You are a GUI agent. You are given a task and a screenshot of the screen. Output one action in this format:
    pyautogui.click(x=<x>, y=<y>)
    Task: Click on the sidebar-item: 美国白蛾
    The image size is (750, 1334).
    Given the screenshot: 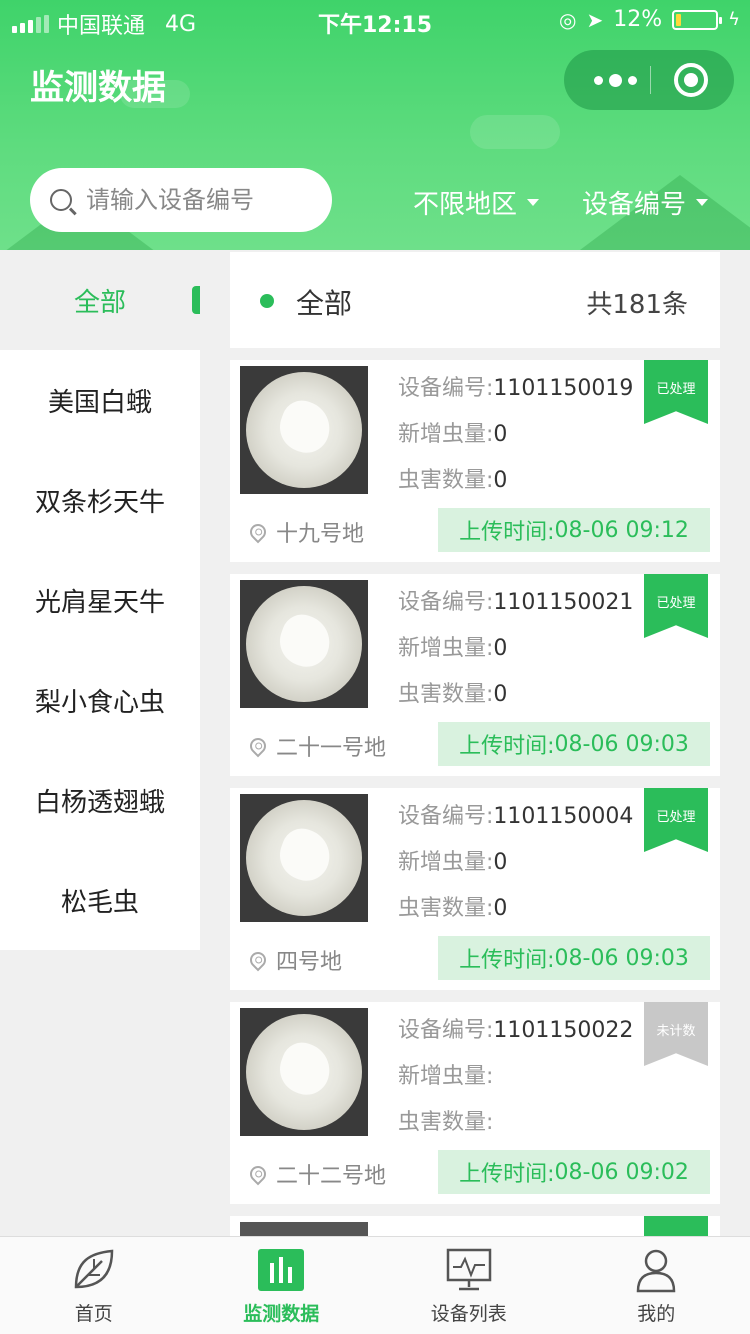 What is the action you would take?
    pyautogui.click(x=100, y=400)
    